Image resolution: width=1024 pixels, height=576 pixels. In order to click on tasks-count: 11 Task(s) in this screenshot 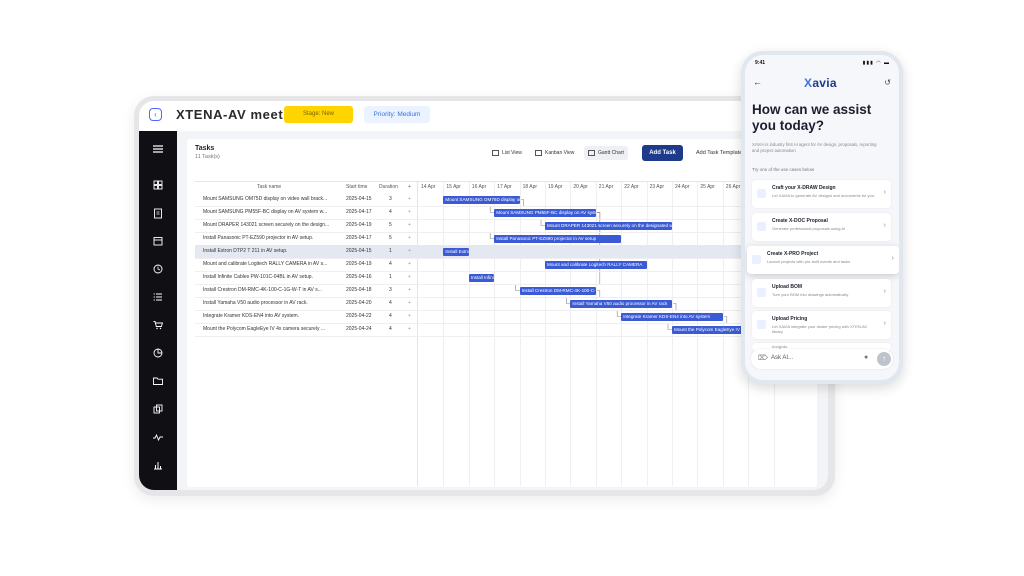, I will do `click(207, 157)`.